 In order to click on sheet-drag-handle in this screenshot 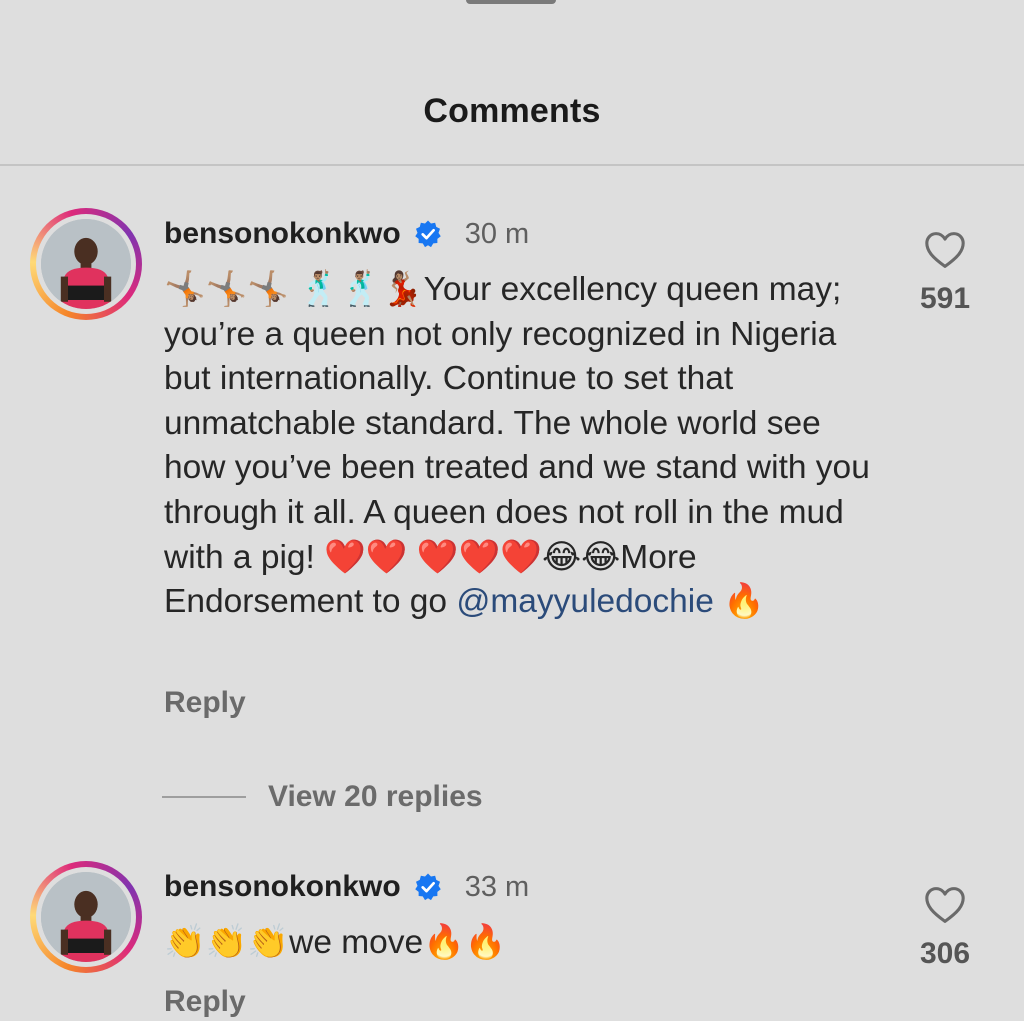, I will do `click(511, 2)`.